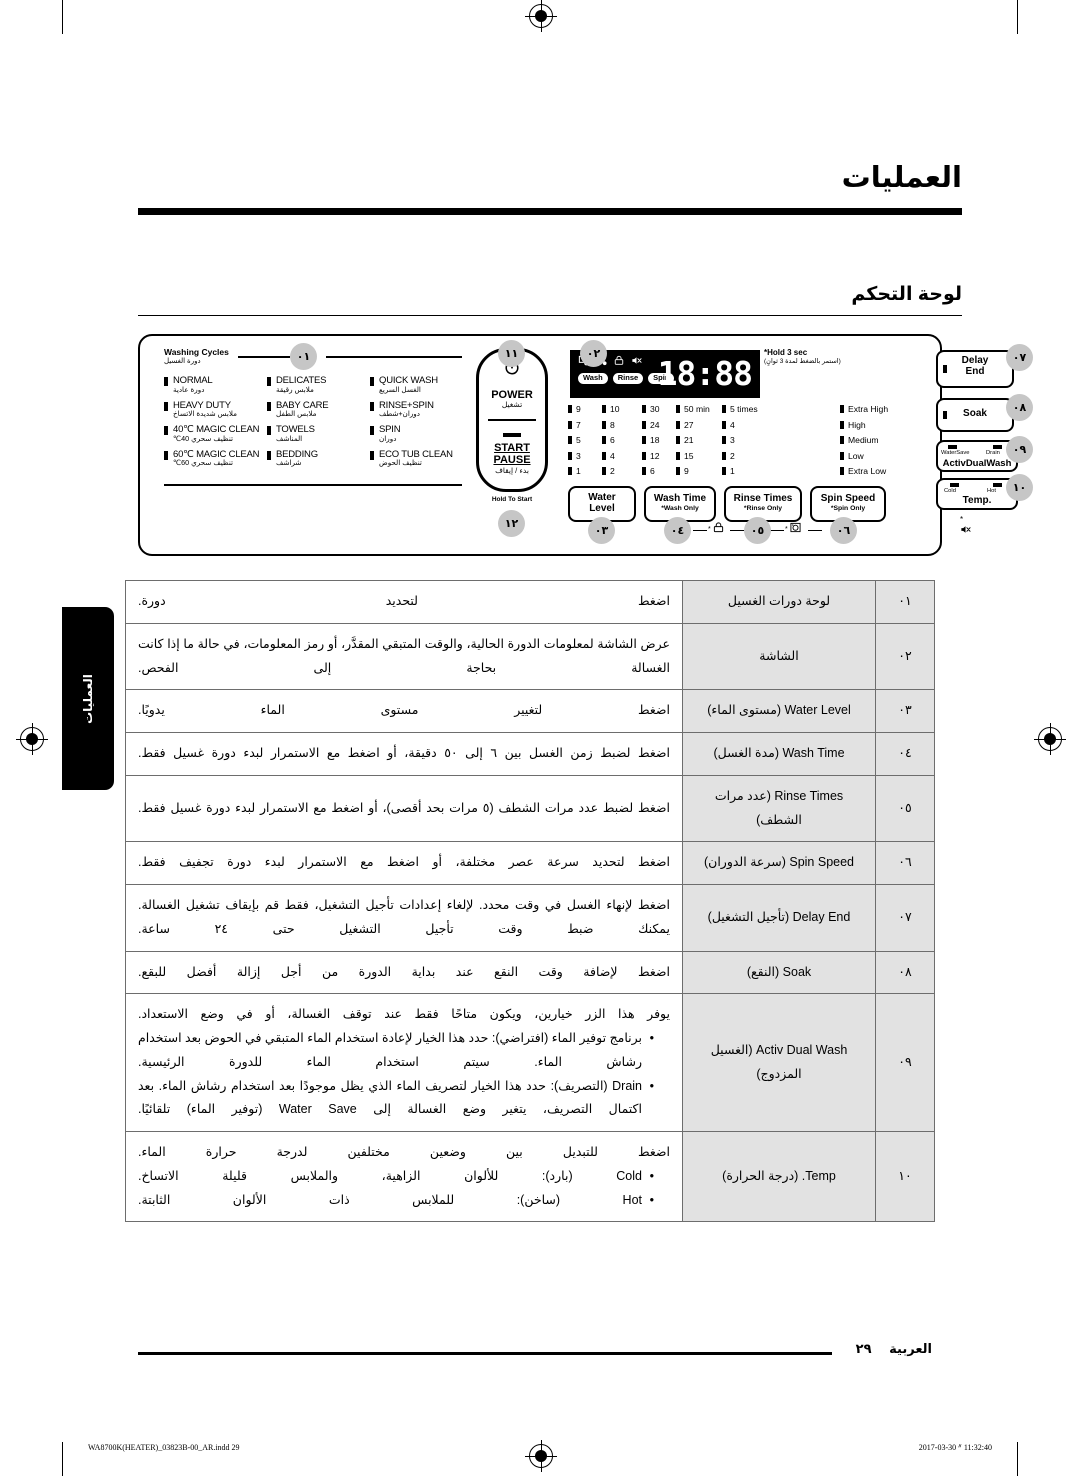 The height and width of the screenshot is (1476, 1080). What do you see at coordinates (419, 462) in the screenshot?
I see `cycle-eco-tub-clean: ECO TUB CLEAN تنظيف الحوض` at bounding box center [419, 462].